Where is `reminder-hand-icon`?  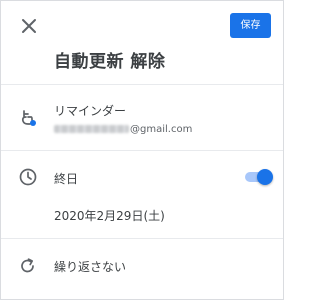 reminder-hand-icon is located at coordinates (28, 118).